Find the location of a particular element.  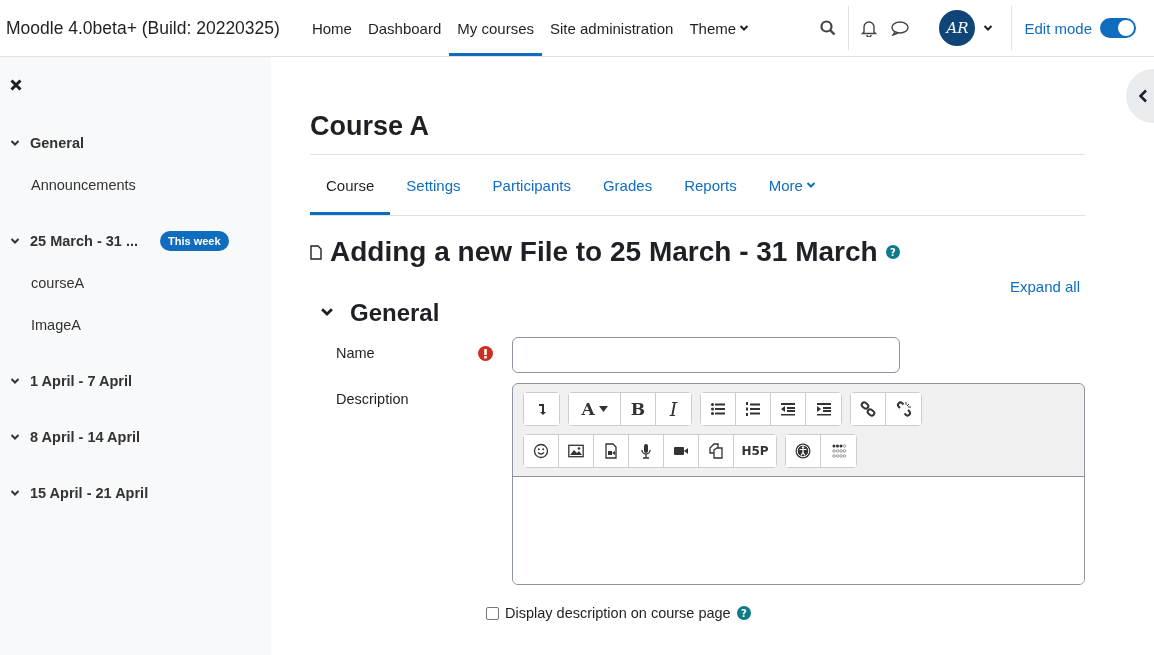

bulleted-list-button is located at coordinates (718, 409).